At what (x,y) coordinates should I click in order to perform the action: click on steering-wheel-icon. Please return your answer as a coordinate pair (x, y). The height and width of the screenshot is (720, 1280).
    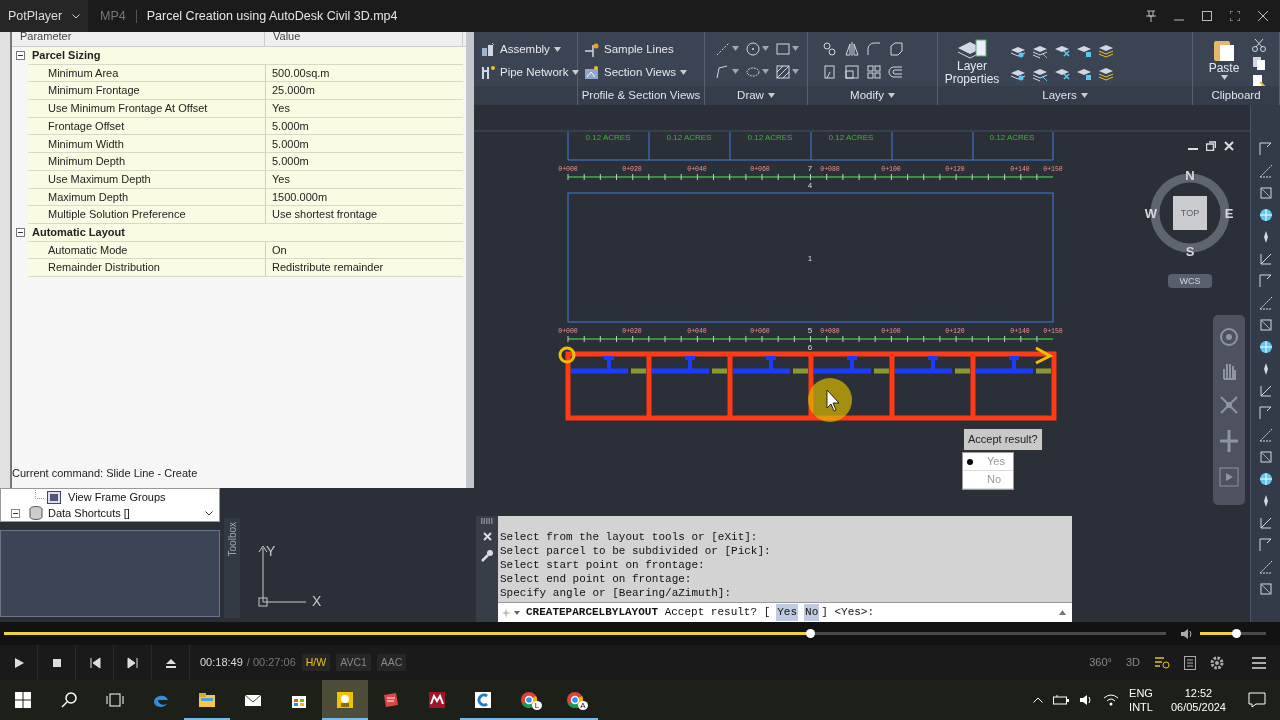
    Looking at the image, I should click on (1229, 337).